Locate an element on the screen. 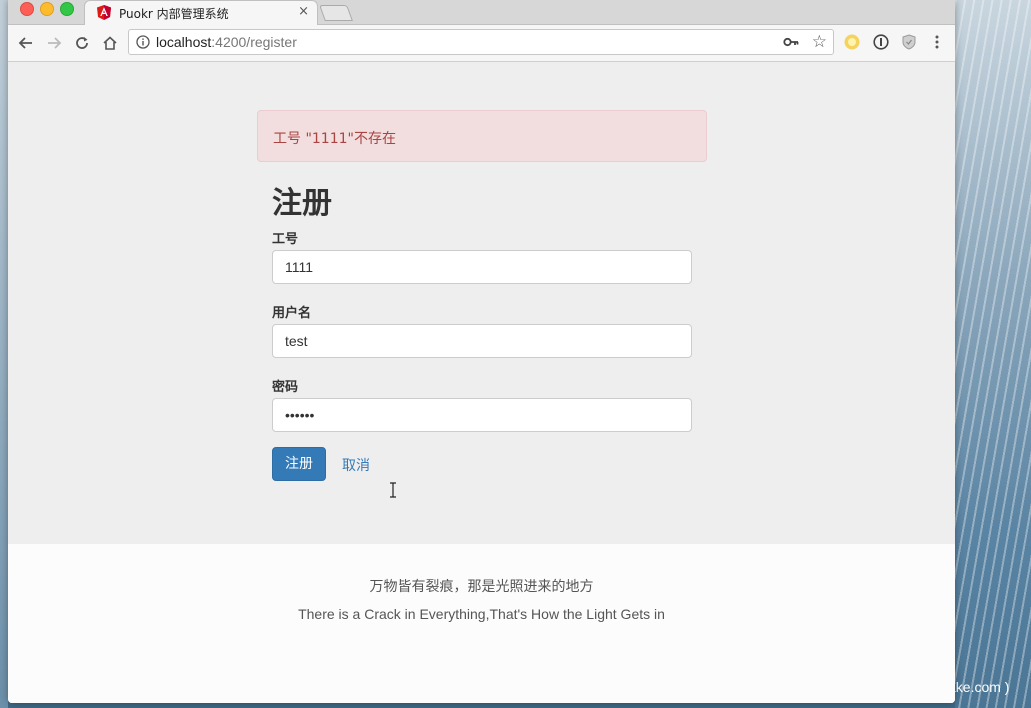  error-alert: 工号 "1111"不存在 is located at coordinates (482, 136).